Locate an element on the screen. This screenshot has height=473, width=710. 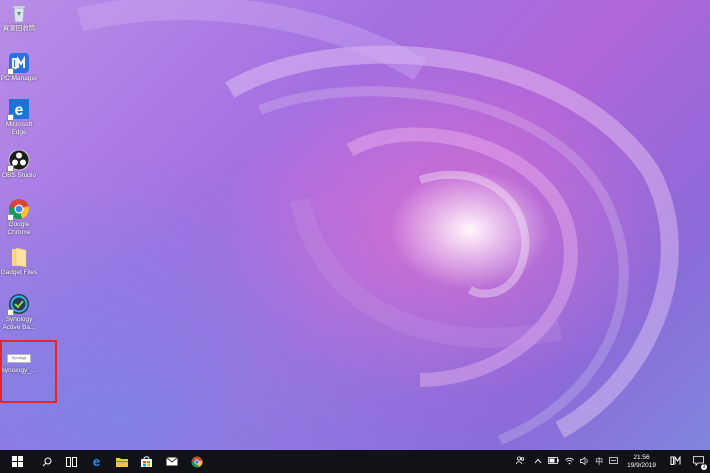
desktop-icon-gadget-files: Gadget Files is located at coordinates (19, 261).